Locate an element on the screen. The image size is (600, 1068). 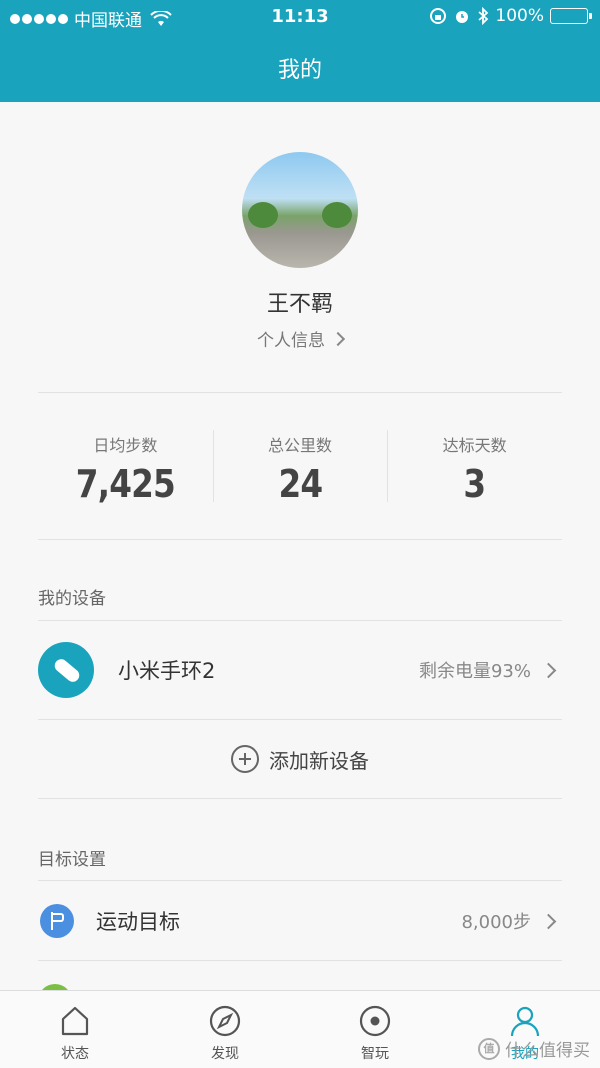
goal-row-exercise: 运动目标 8,000步 is located at coordinates (300, 921).